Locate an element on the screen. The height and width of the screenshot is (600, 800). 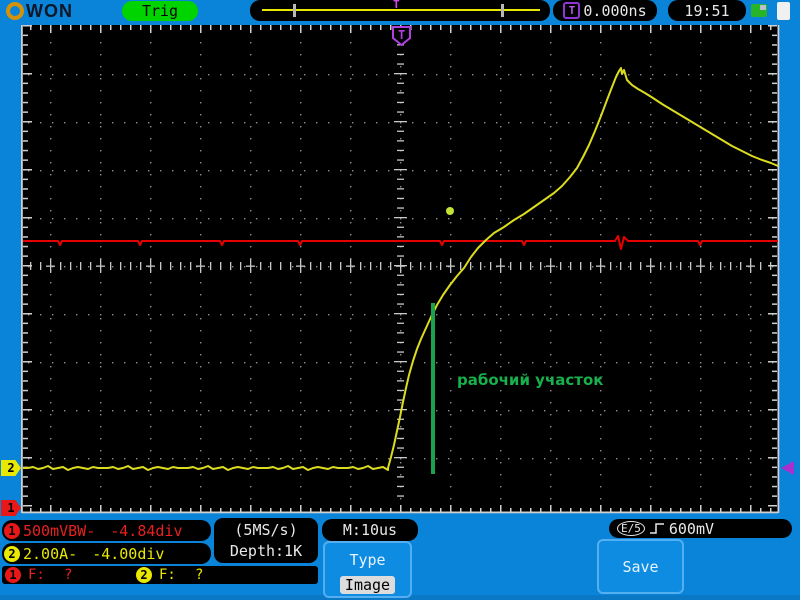
type-selected-value: Image is located at coordinates (367, 585).